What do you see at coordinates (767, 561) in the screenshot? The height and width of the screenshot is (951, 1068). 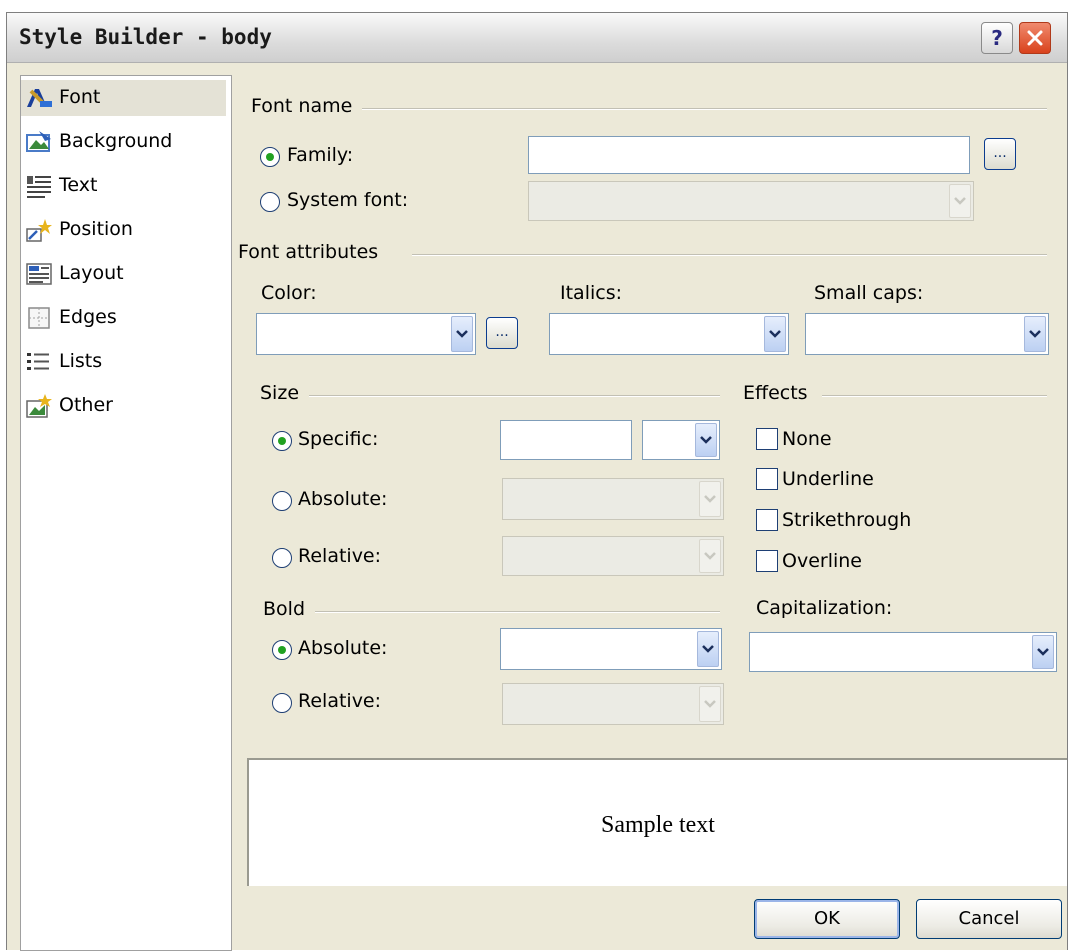 I see `effects-overline-checkbox` at bounding box center [767, 561].